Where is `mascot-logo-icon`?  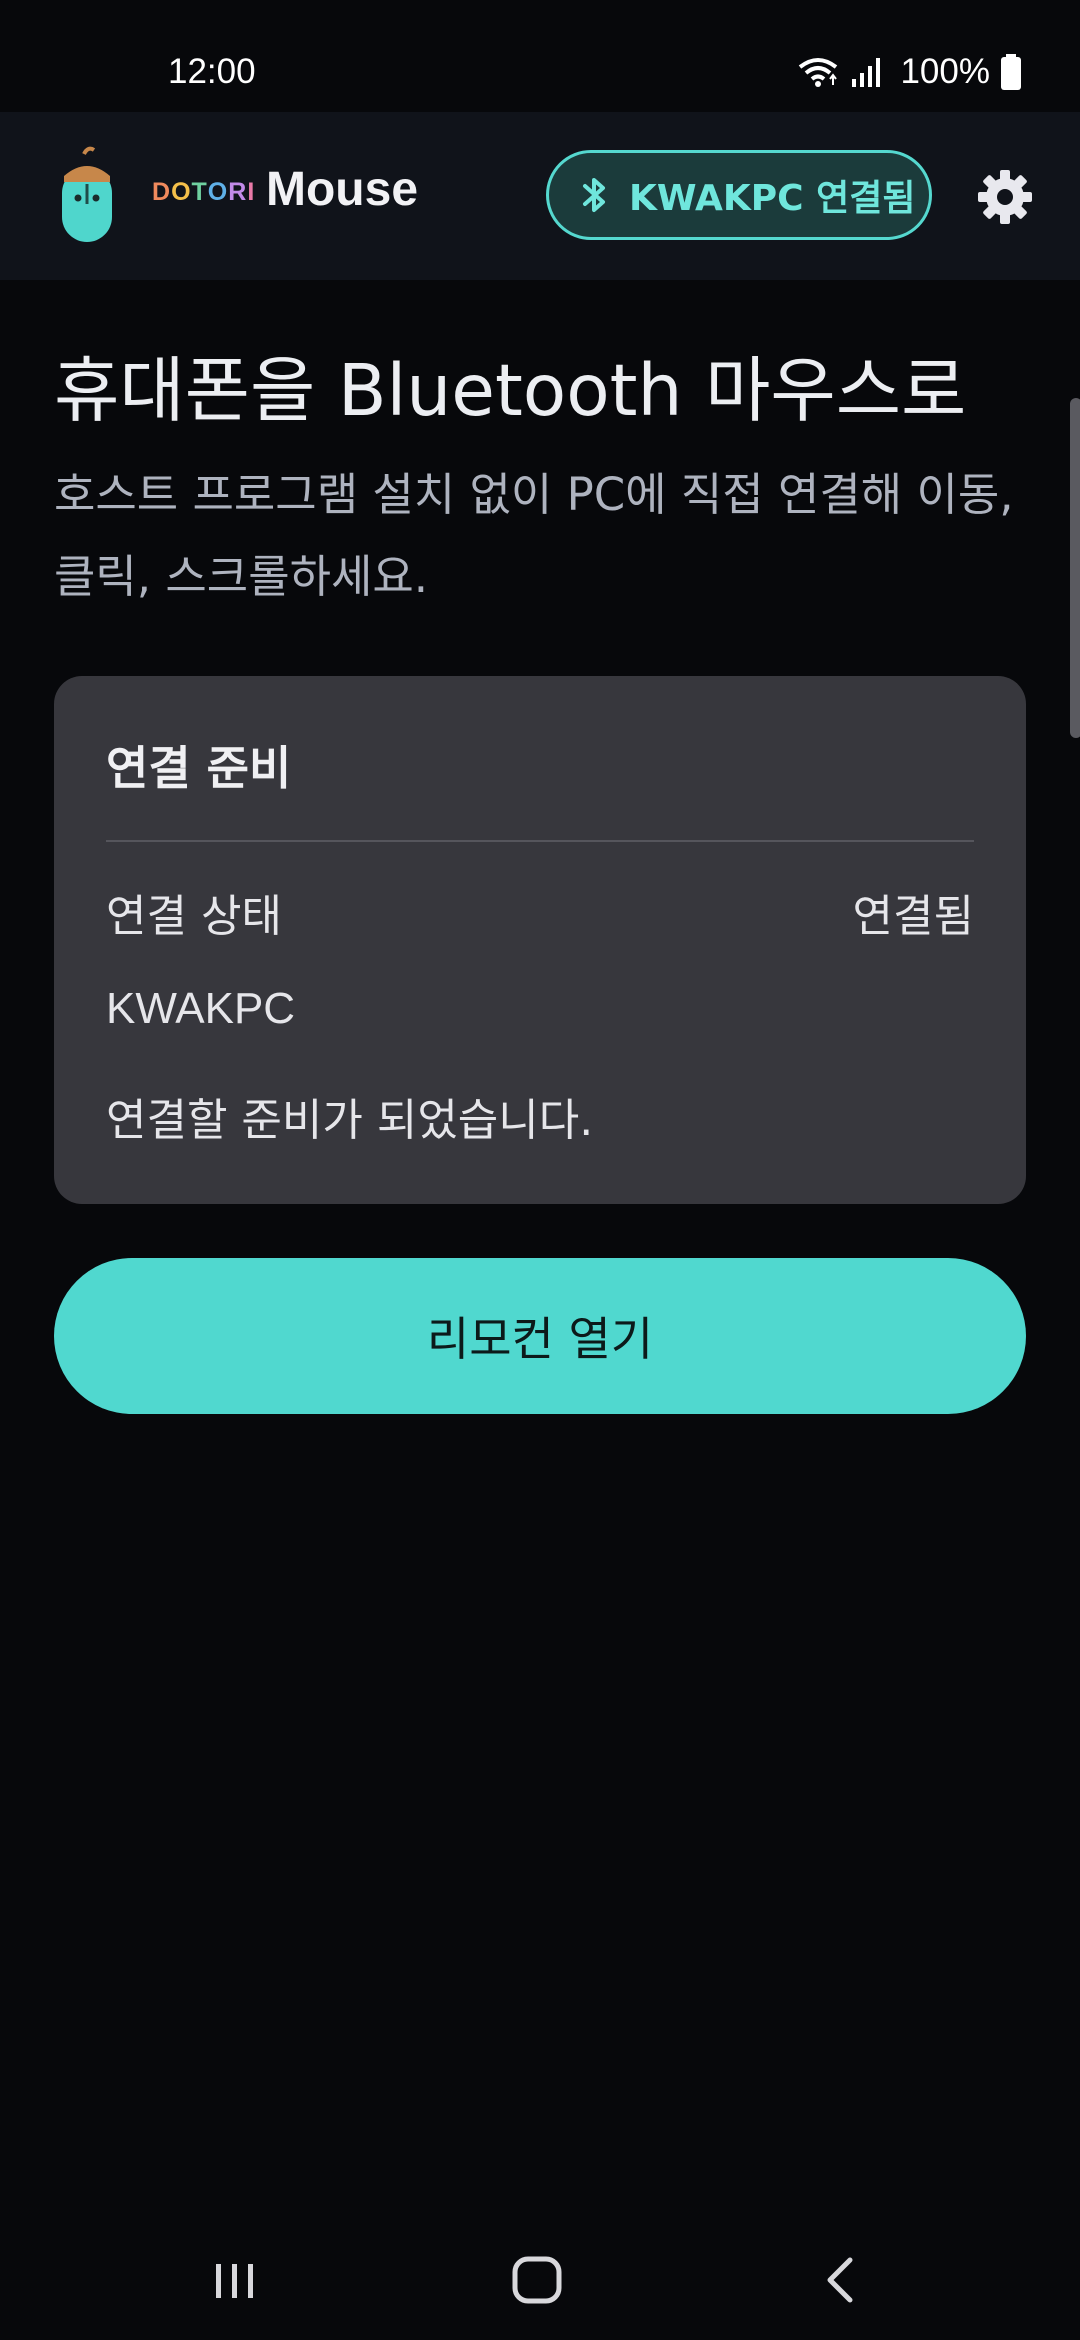 mascot-logo-icon is located at coordinates (87, 194).